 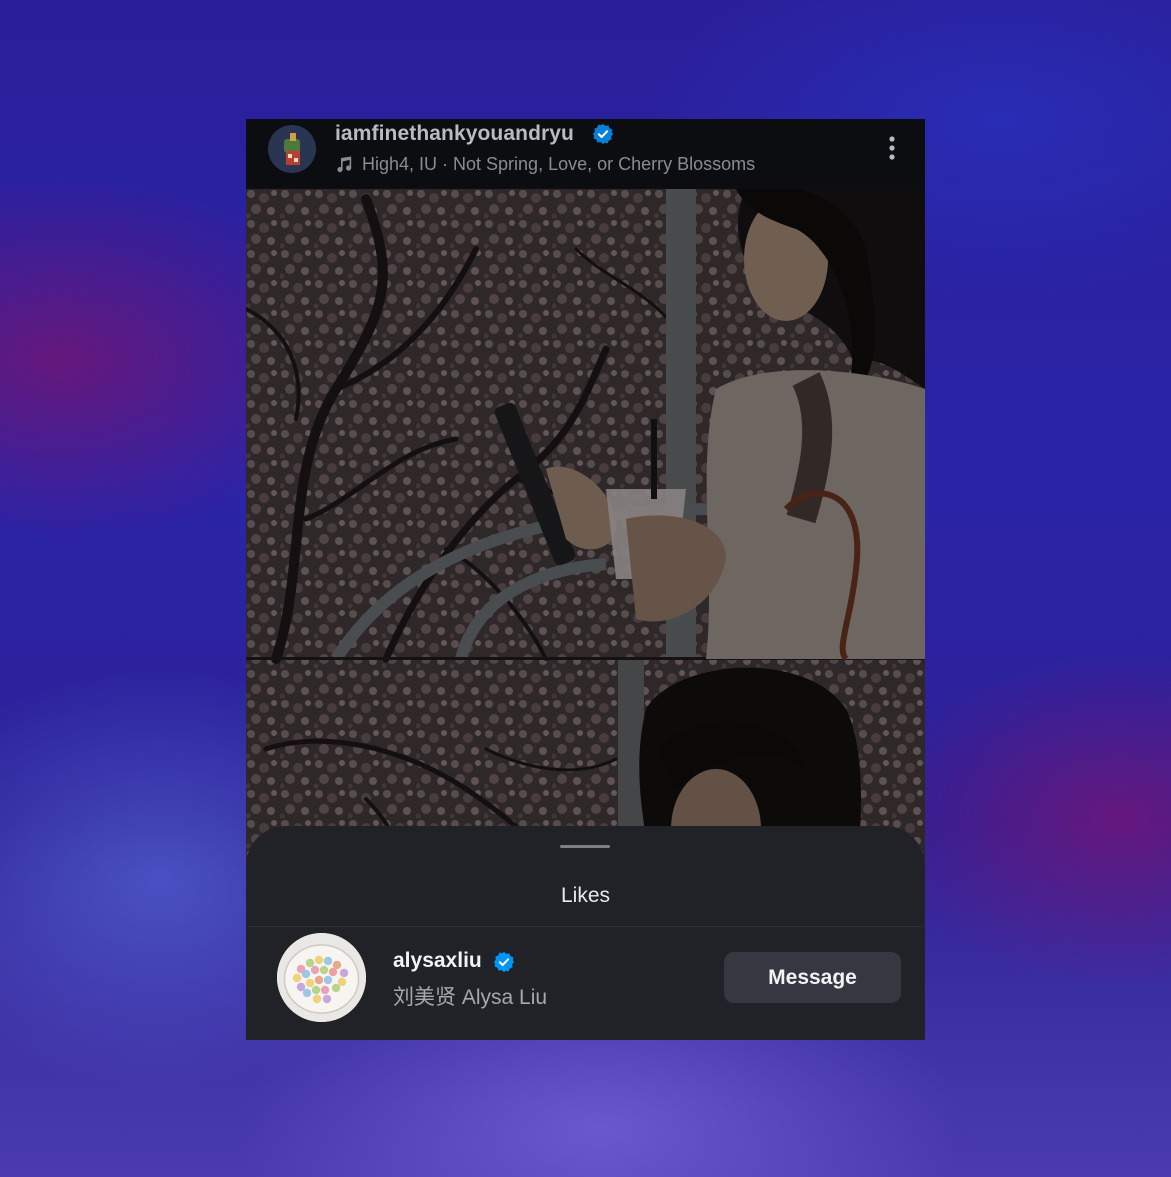 What do you see at coordinates (454, 134) in the screenshot?
I see `post-username: iamfinethankyouandryu` at bounding box center [454, 134].